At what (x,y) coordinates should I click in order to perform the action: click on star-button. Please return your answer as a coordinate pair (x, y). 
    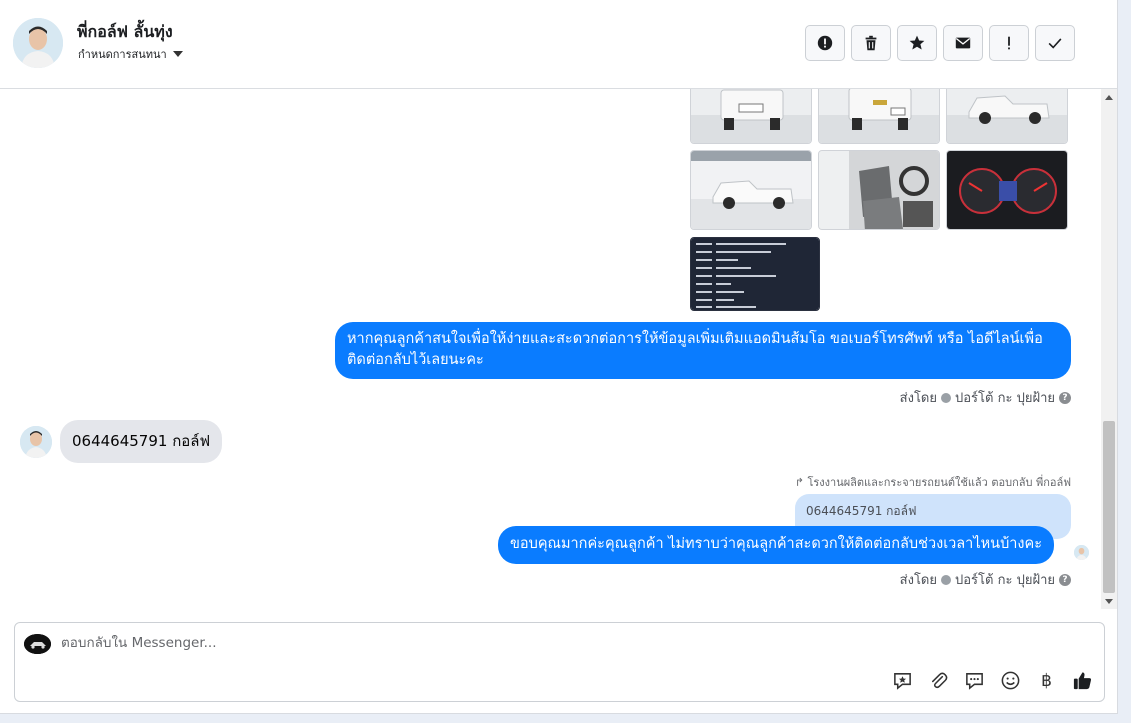
    Looking at the image, I should click on (917, 43).